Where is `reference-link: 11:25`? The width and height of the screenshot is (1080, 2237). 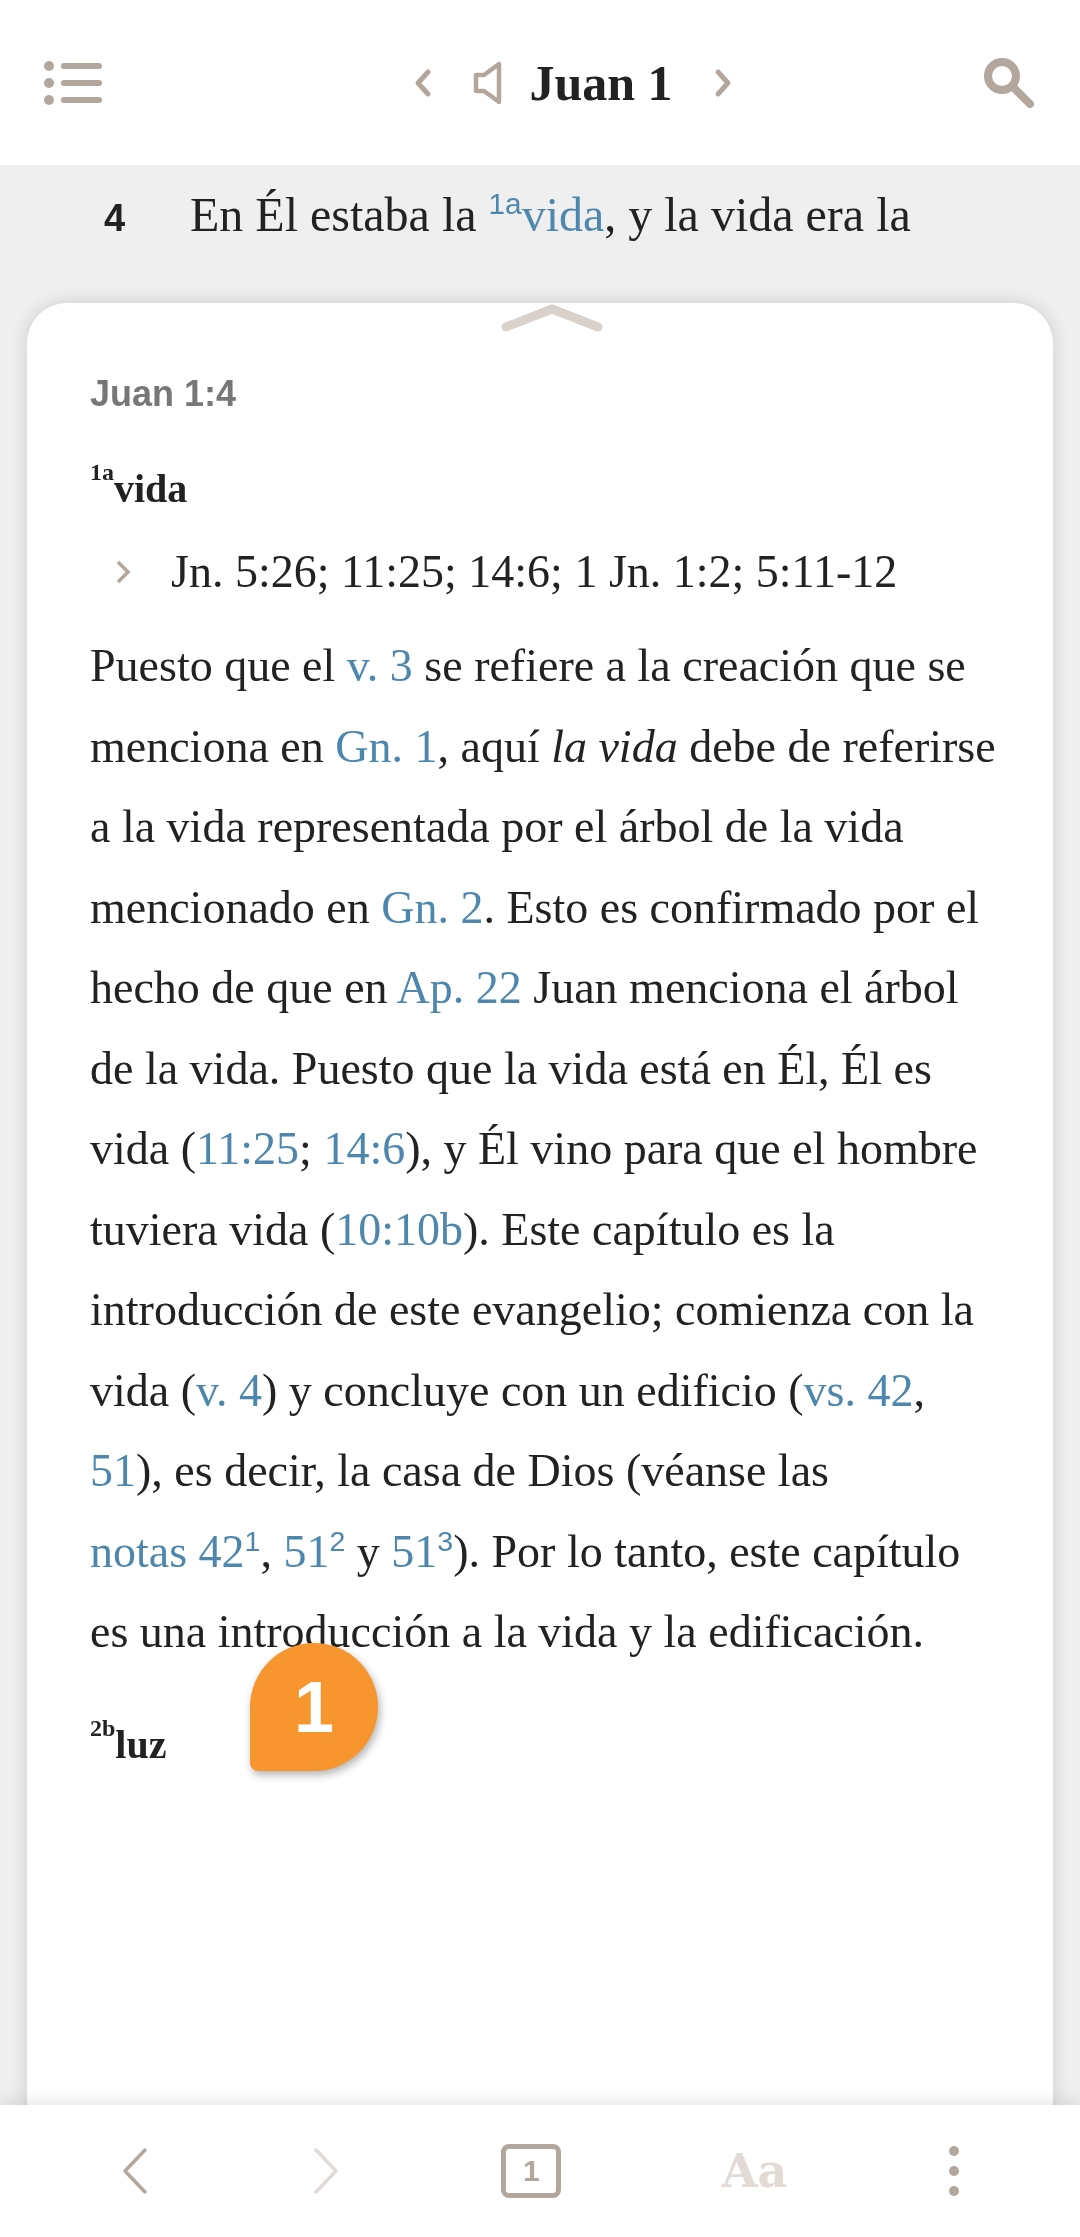 reference-link: 11:25 is located at coordinates (248, 1148).